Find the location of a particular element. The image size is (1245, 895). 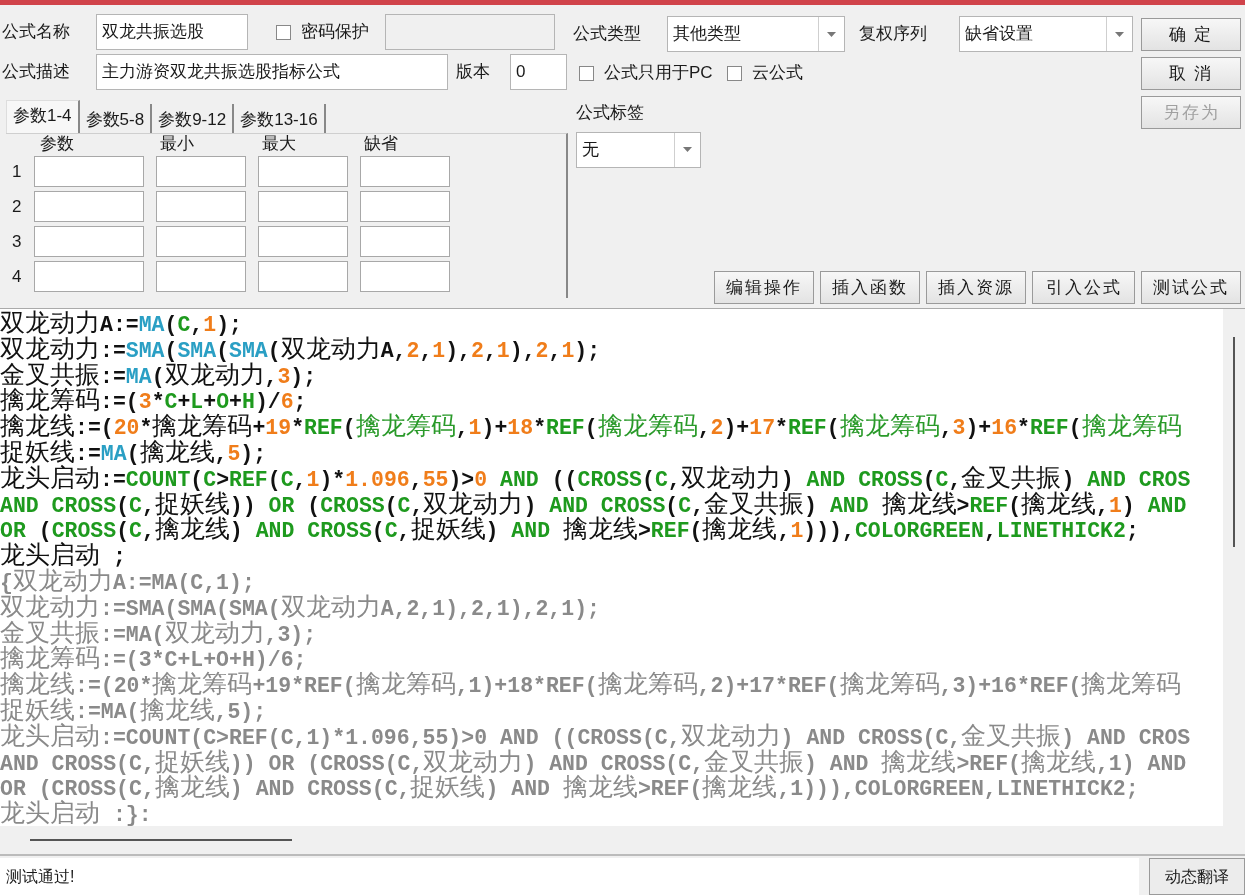

column-header: 参数 is located at coordinates (57, 144).